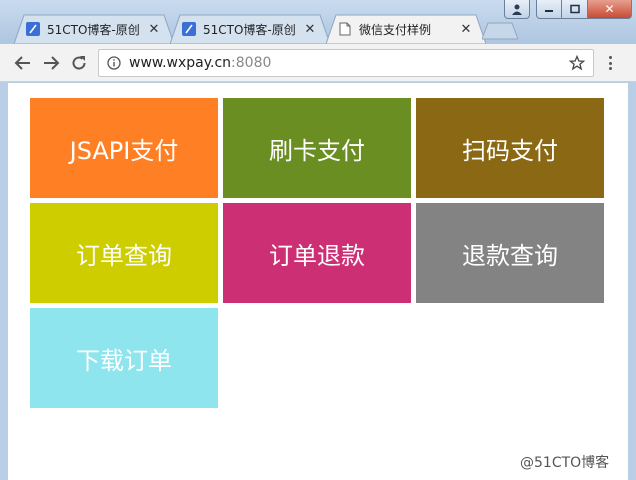 The image size is (636, 480). Describe the element at coordinates (317, 253) in the screenshot. I see `order-refund-button: 订单退款` at that location.